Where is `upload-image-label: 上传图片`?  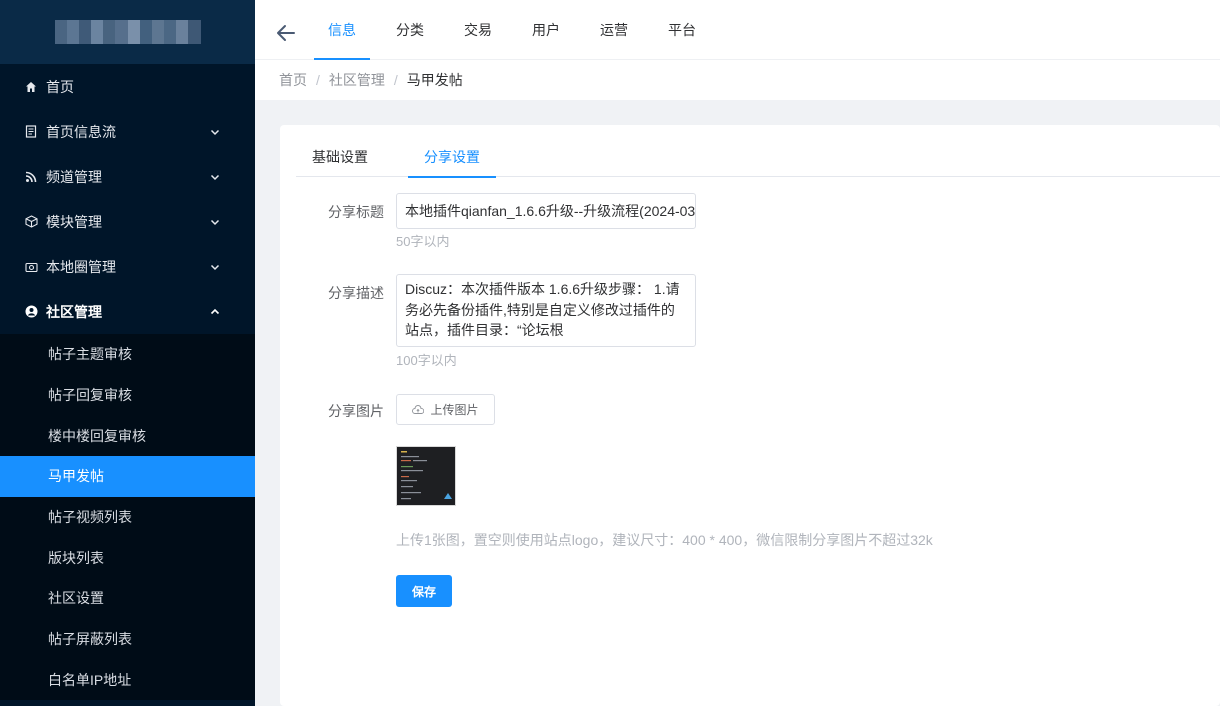
upload-image-label: 上传图片 is located at coordinates (454, 410).